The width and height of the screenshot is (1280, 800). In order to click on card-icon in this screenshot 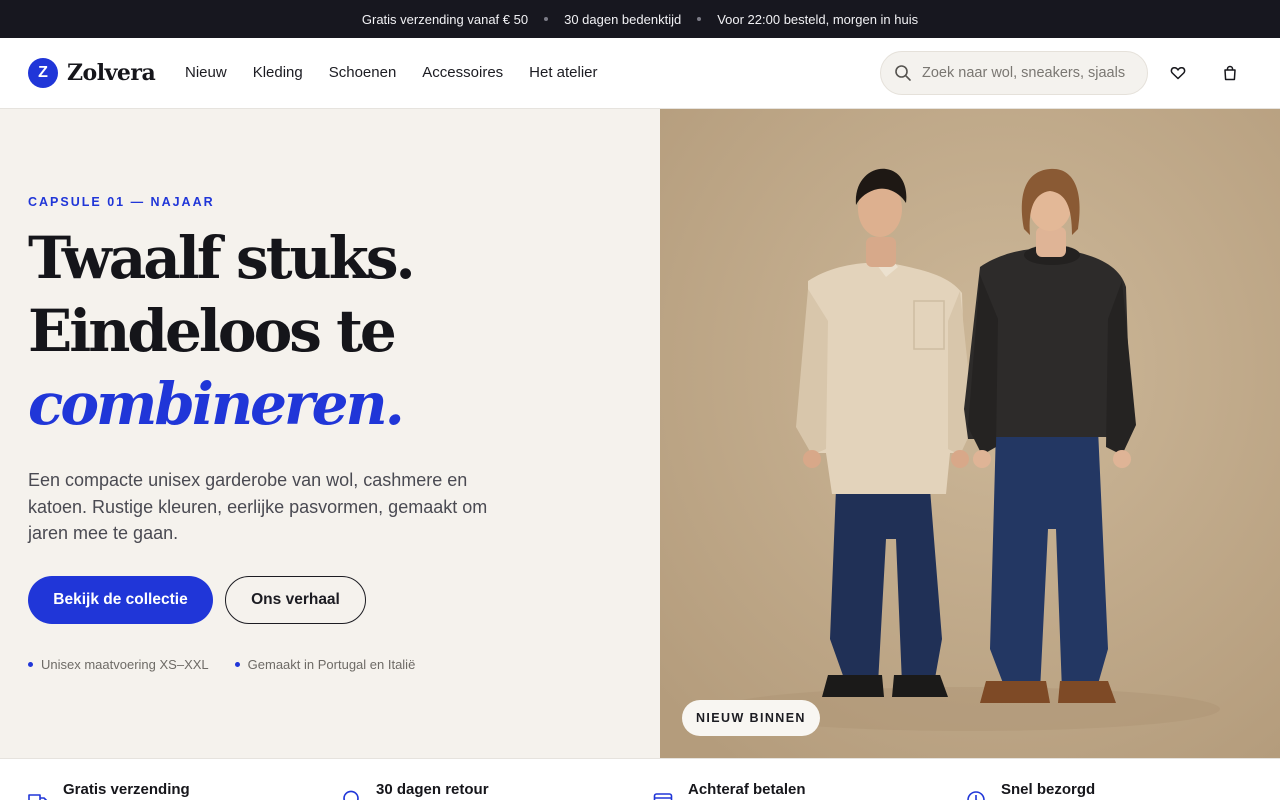, I will do `click(663, 796)`.